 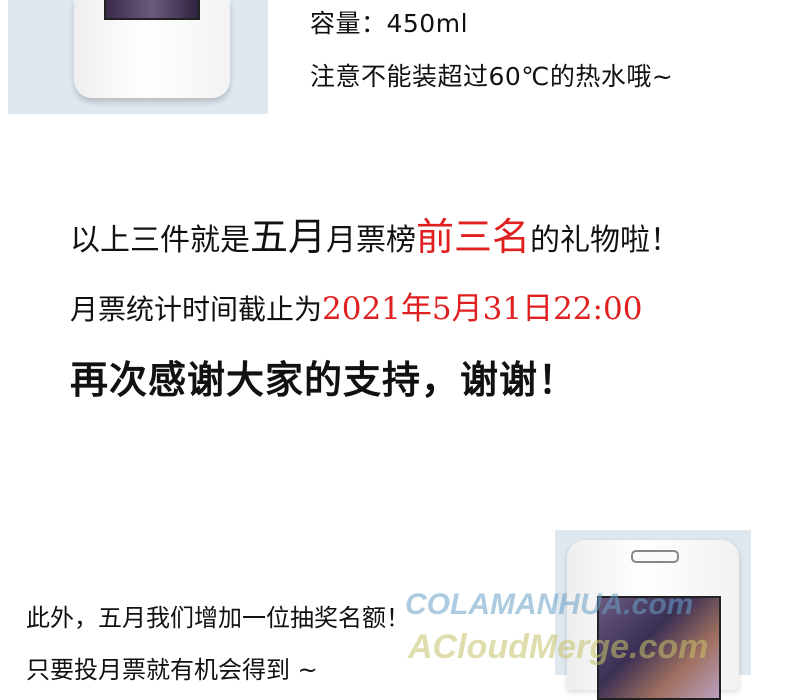 I want to click on thanks-text: 再次感谢大家的支持，谢谢！, so click(x=324, y=380).